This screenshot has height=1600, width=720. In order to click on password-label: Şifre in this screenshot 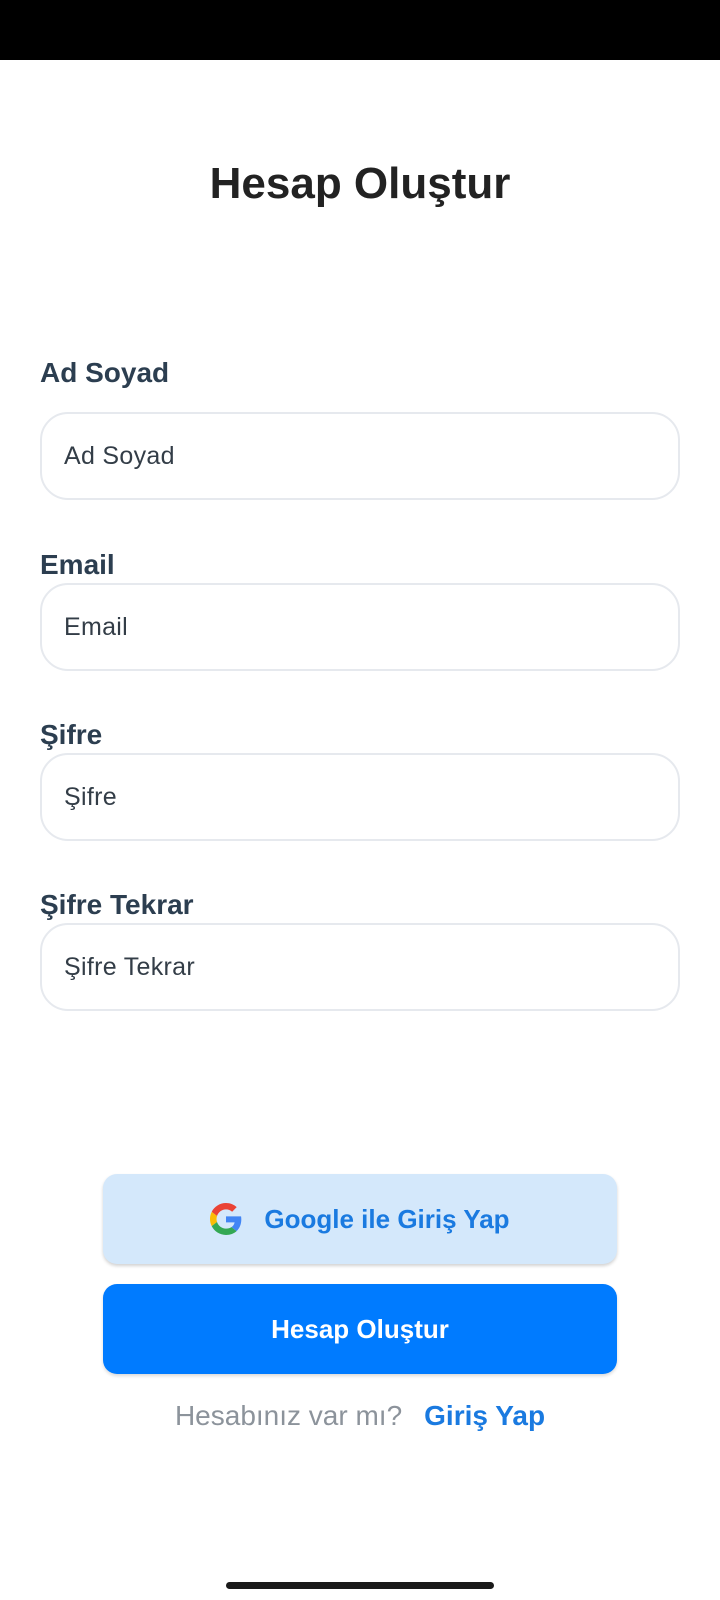, I will do `click(71, 734)`.